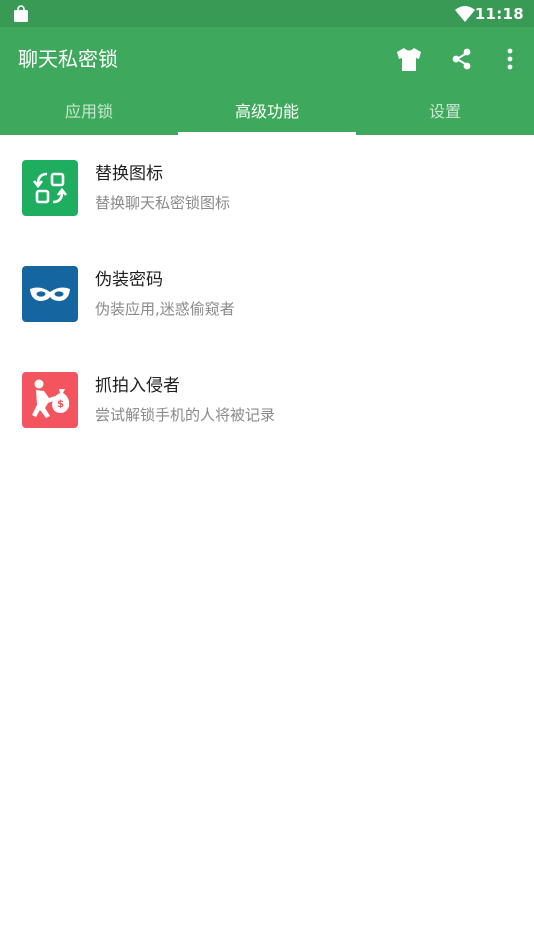 This screenshot has width=534, height=949. What do you see at coordinates (465, 14) in the screenshot?
I see `wifi-icon` at bounding box center [465, 14].